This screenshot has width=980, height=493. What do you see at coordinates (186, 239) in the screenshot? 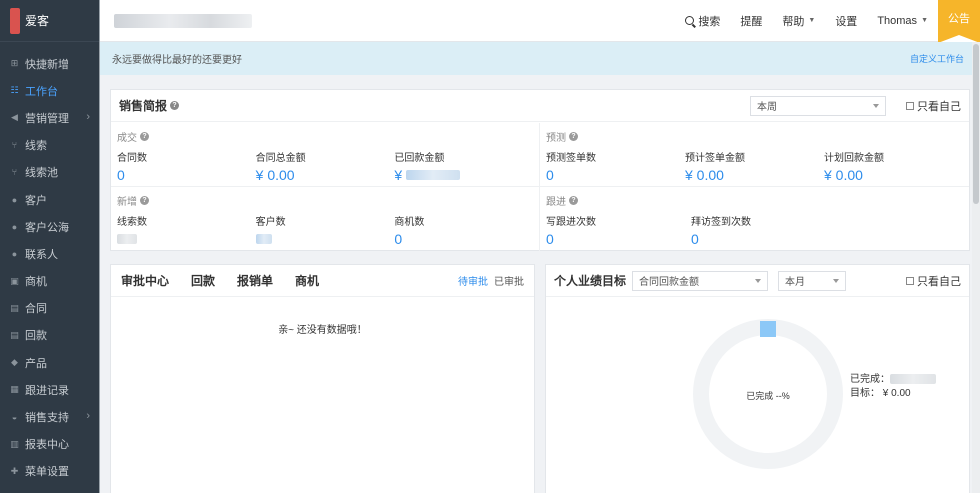
I see `leads-count-value` at bounding box center [186, 239].